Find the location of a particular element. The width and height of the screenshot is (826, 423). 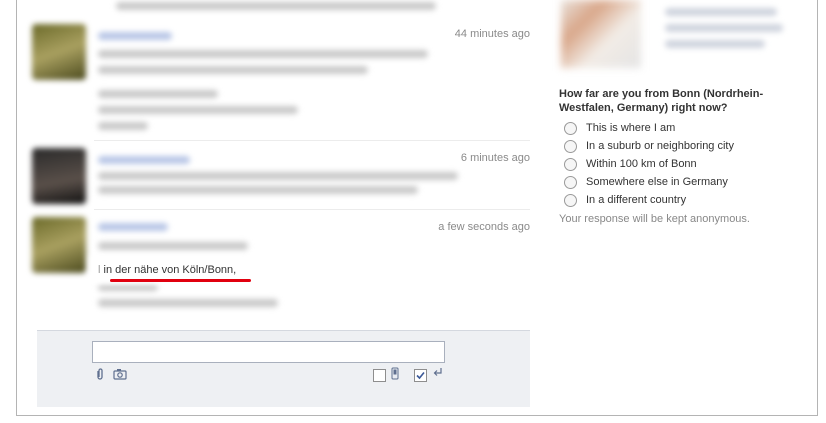

check-icon is located at coordinates (420, 375).